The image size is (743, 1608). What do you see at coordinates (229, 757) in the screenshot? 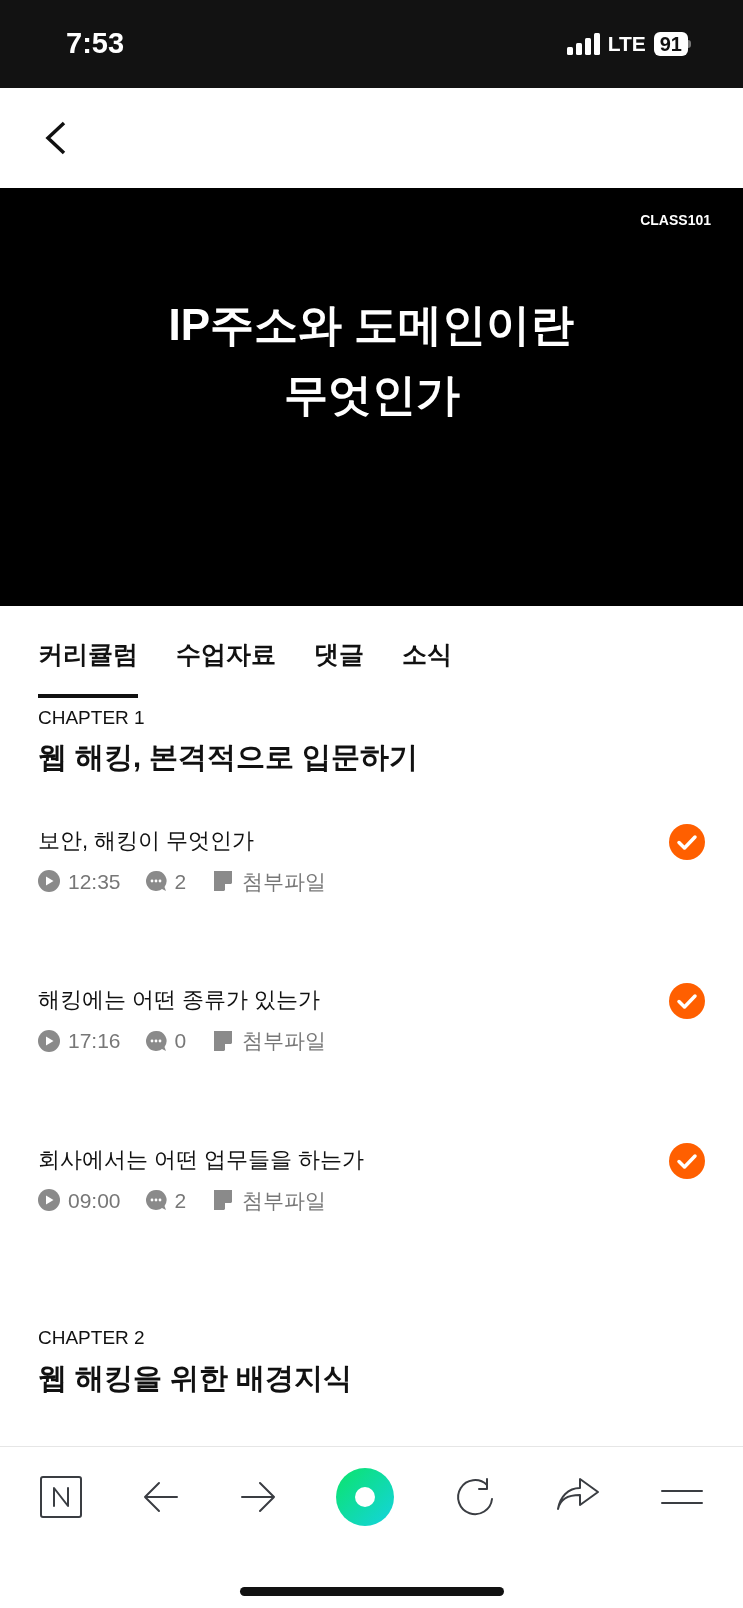
I see `chapter-title: 웹 해킹, 본격적으로 입문하기` at bounding box center [229, 757].